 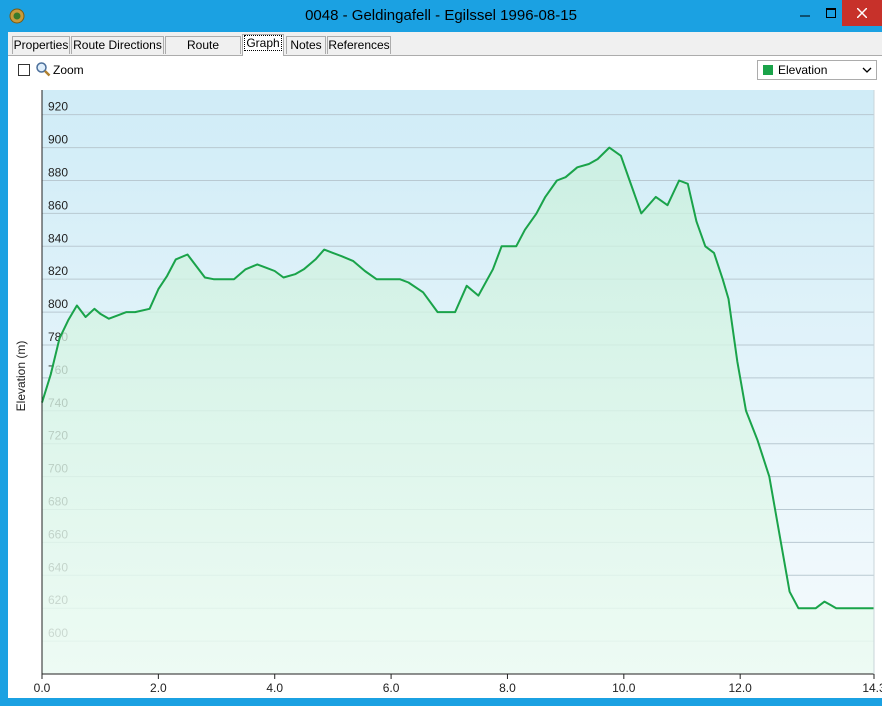 What do you see at coordinates (203, 52) in the screenshot?
I see `tab-route-options: Route Options` at bounding box center [203, 52].